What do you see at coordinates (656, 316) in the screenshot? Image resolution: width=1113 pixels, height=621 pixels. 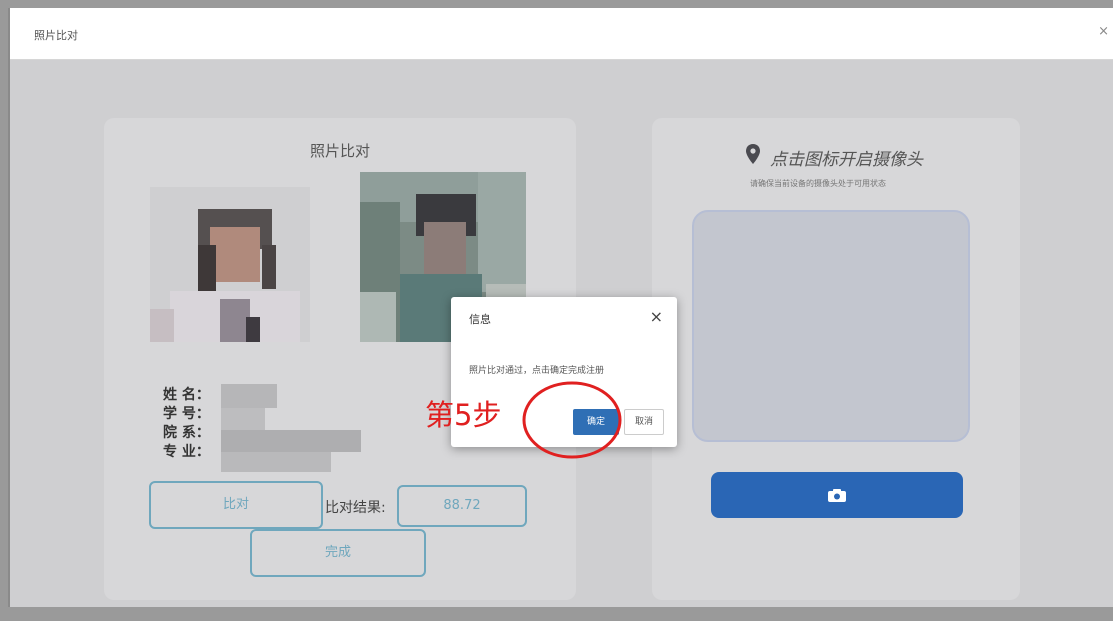 I see `dialog-close-icon: ×` at bounding box center [656, 316].